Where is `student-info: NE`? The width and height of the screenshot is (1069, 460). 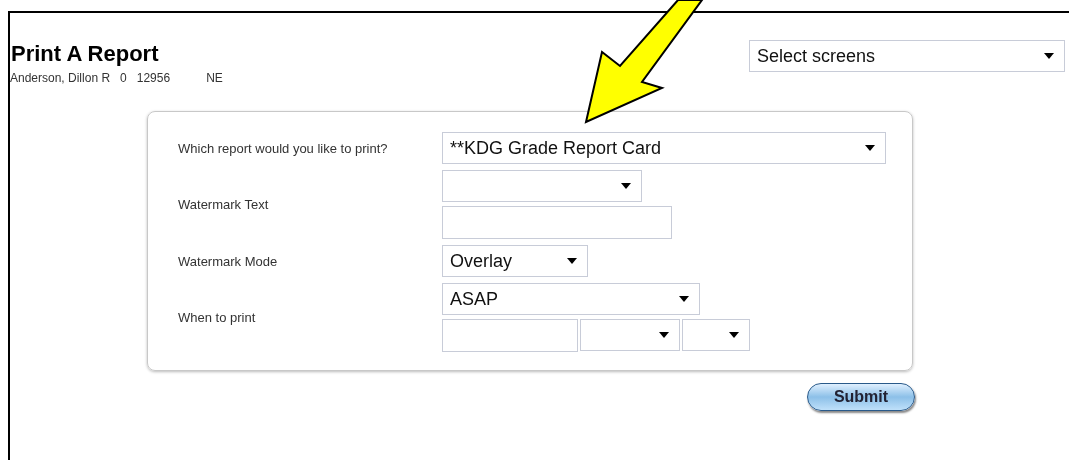 student-info: NE is located at coordinates (214, 78).